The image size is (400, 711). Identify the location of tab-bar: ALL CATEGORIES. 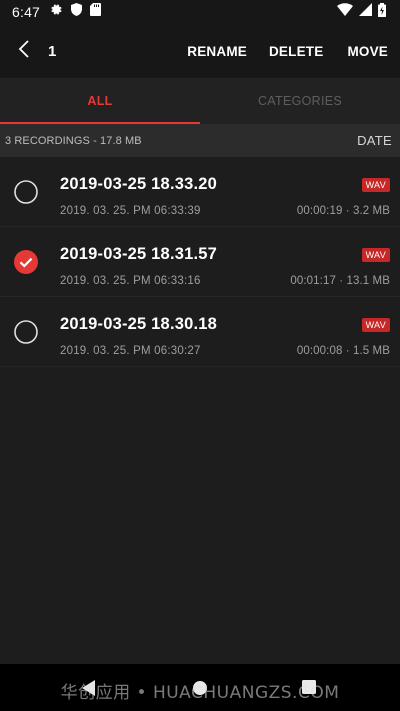
(200, 101).